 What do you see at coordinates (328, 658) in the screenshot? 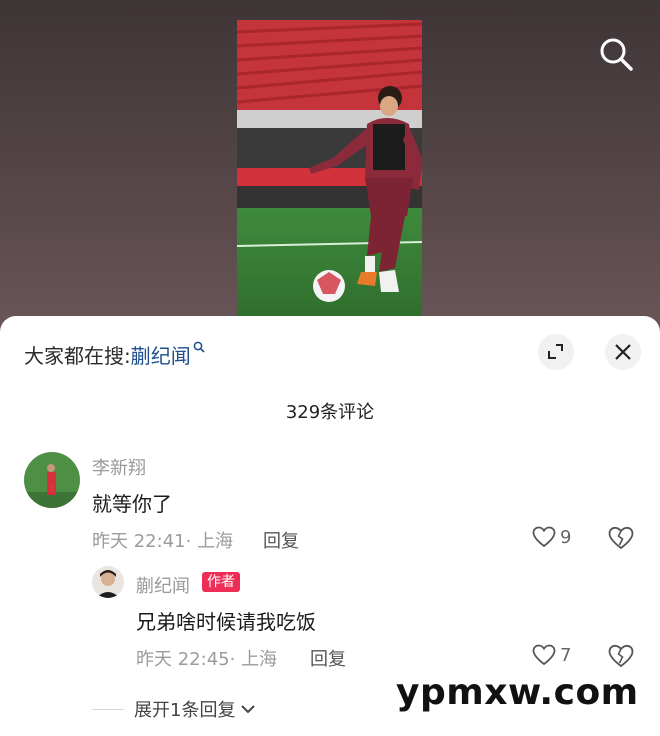
I see `reply-reply-button: 回复` at bounding box center [328, 658].